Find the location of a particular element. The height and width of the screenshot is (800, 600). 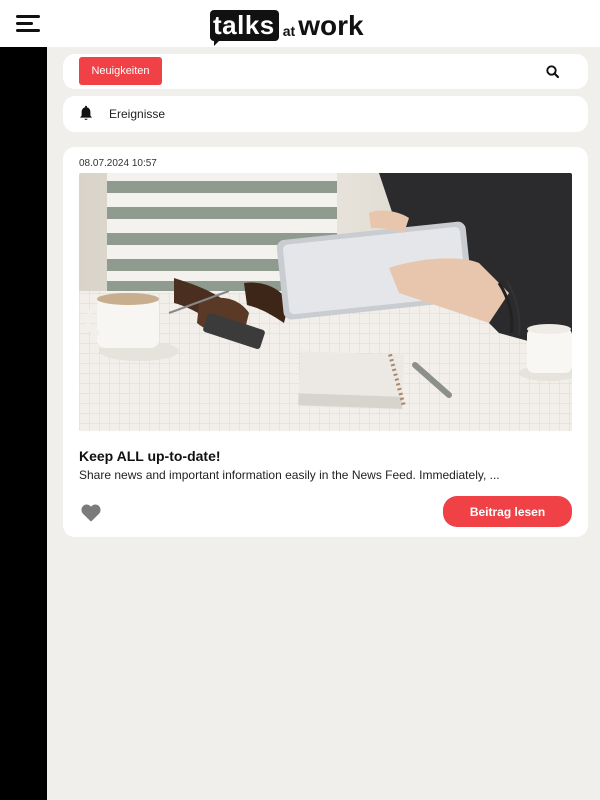

heart-icon is located at coordinates (91, 513).